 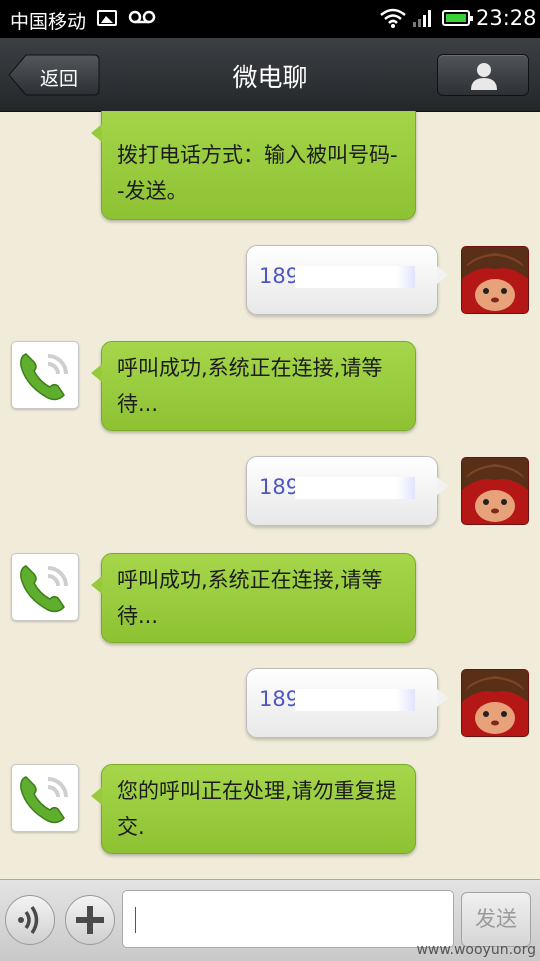 I want to click on wifi-icon, so click(x=393, y=18).